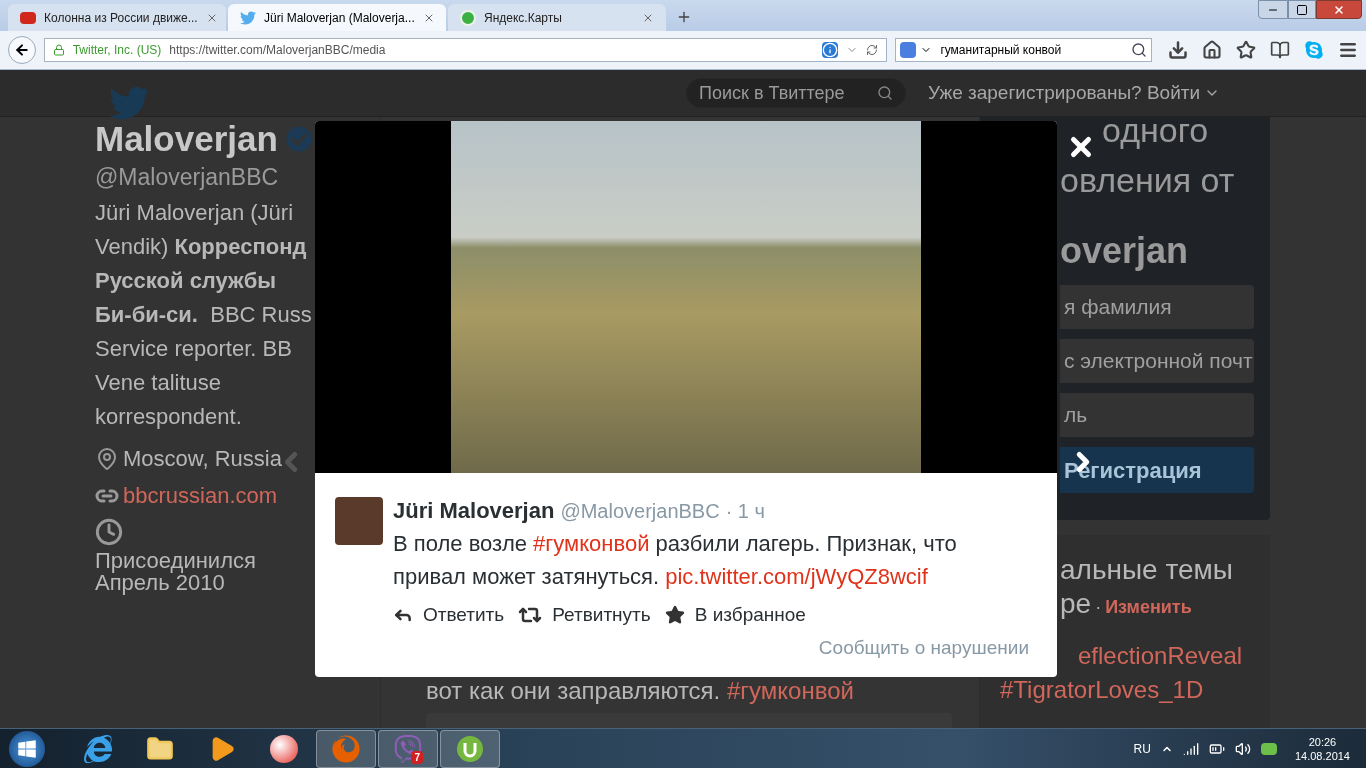  Describe the element at coordinates (872, 50) in the screenshot. I see `reload-icon` at that location.